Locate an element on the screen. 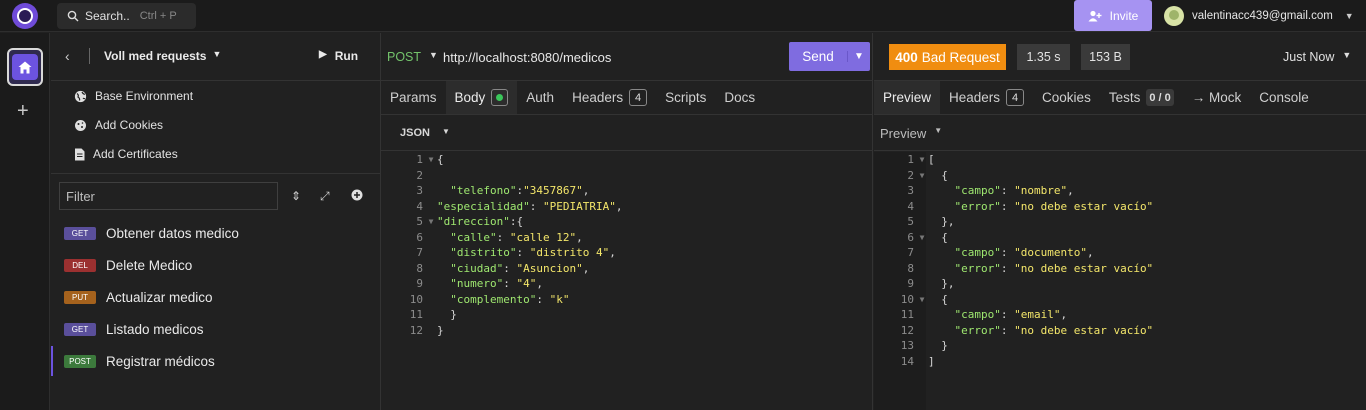 This screenshot has width=1366, height=410. run-button: ▶ Run is located at coordinates (338, 56).